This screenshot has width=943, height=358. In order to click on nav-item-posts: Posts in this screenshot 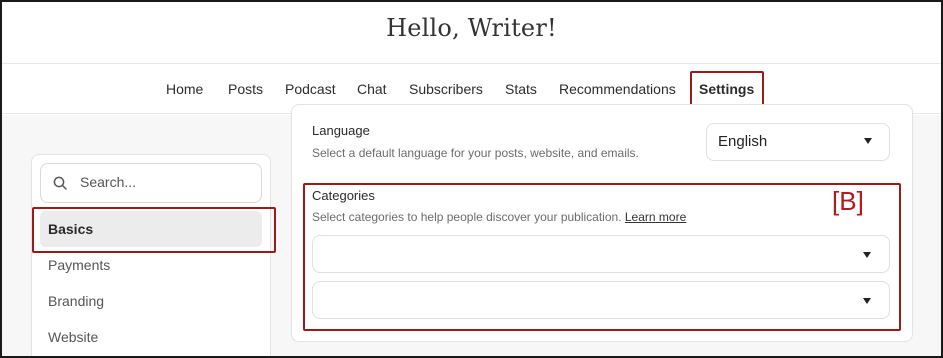, I will do `click(245, 89)`.